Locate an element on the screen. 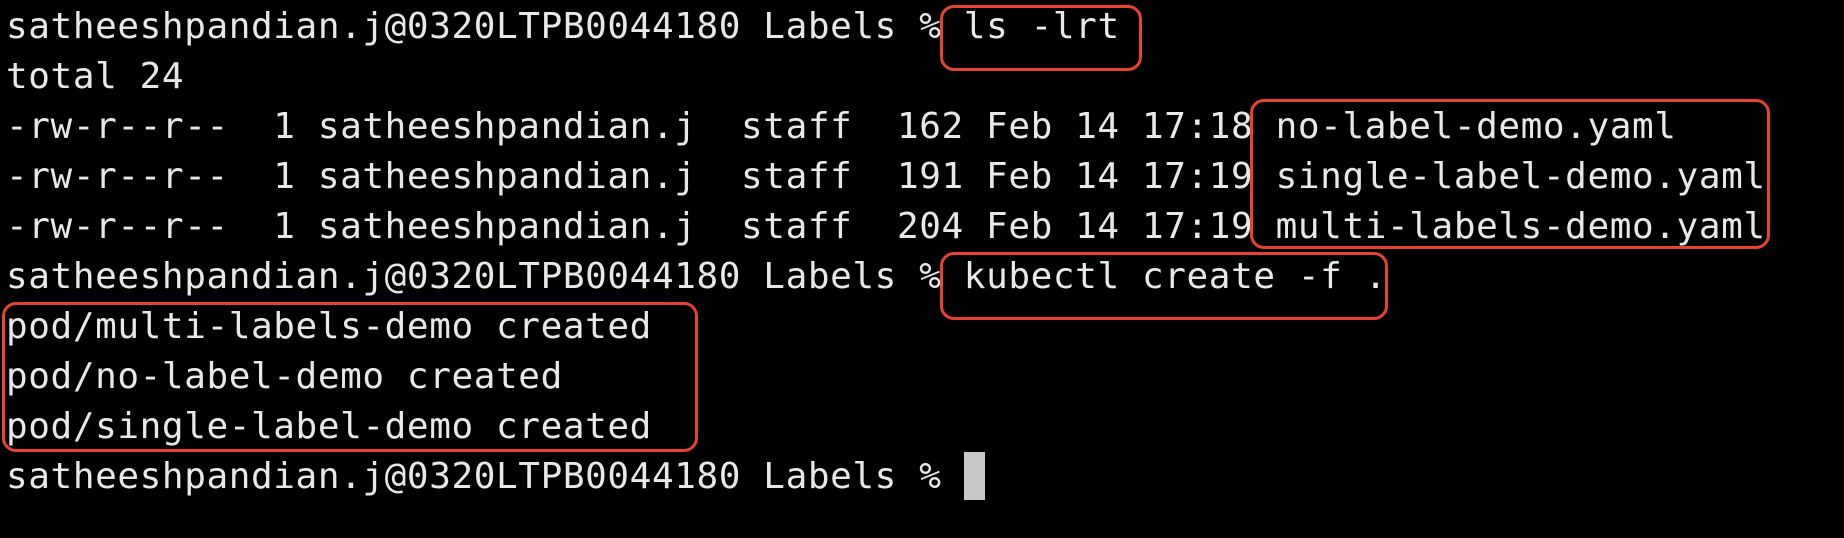 Image resolution: width=1844 pixels, height=538 pixels. highlight-box-file-names is located at coordinates (1510, 174).